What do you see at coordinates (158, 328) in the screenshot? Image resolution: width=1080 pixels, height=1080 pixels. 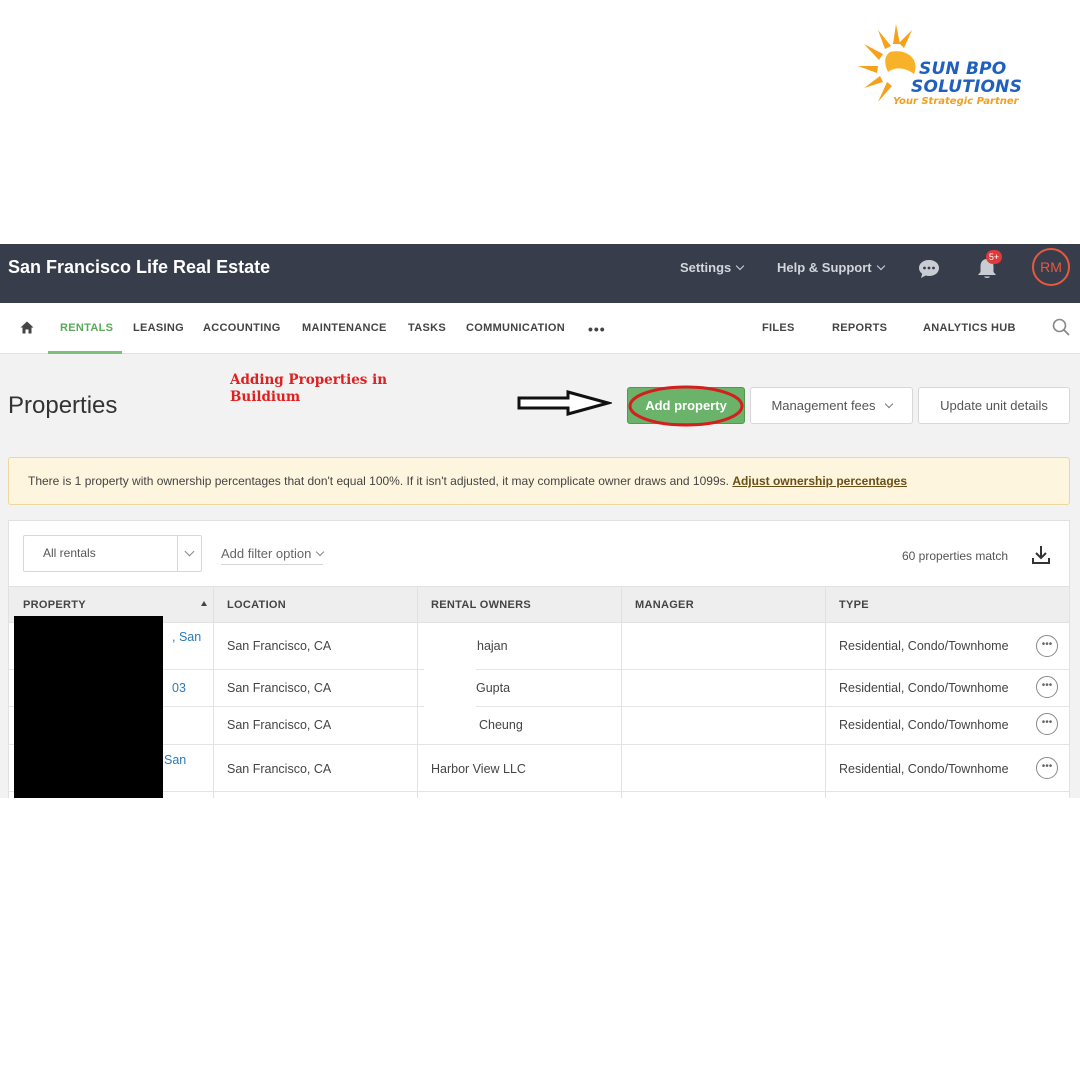 I see `nav-leasing: LEASING` at bounding box center [158, 328].